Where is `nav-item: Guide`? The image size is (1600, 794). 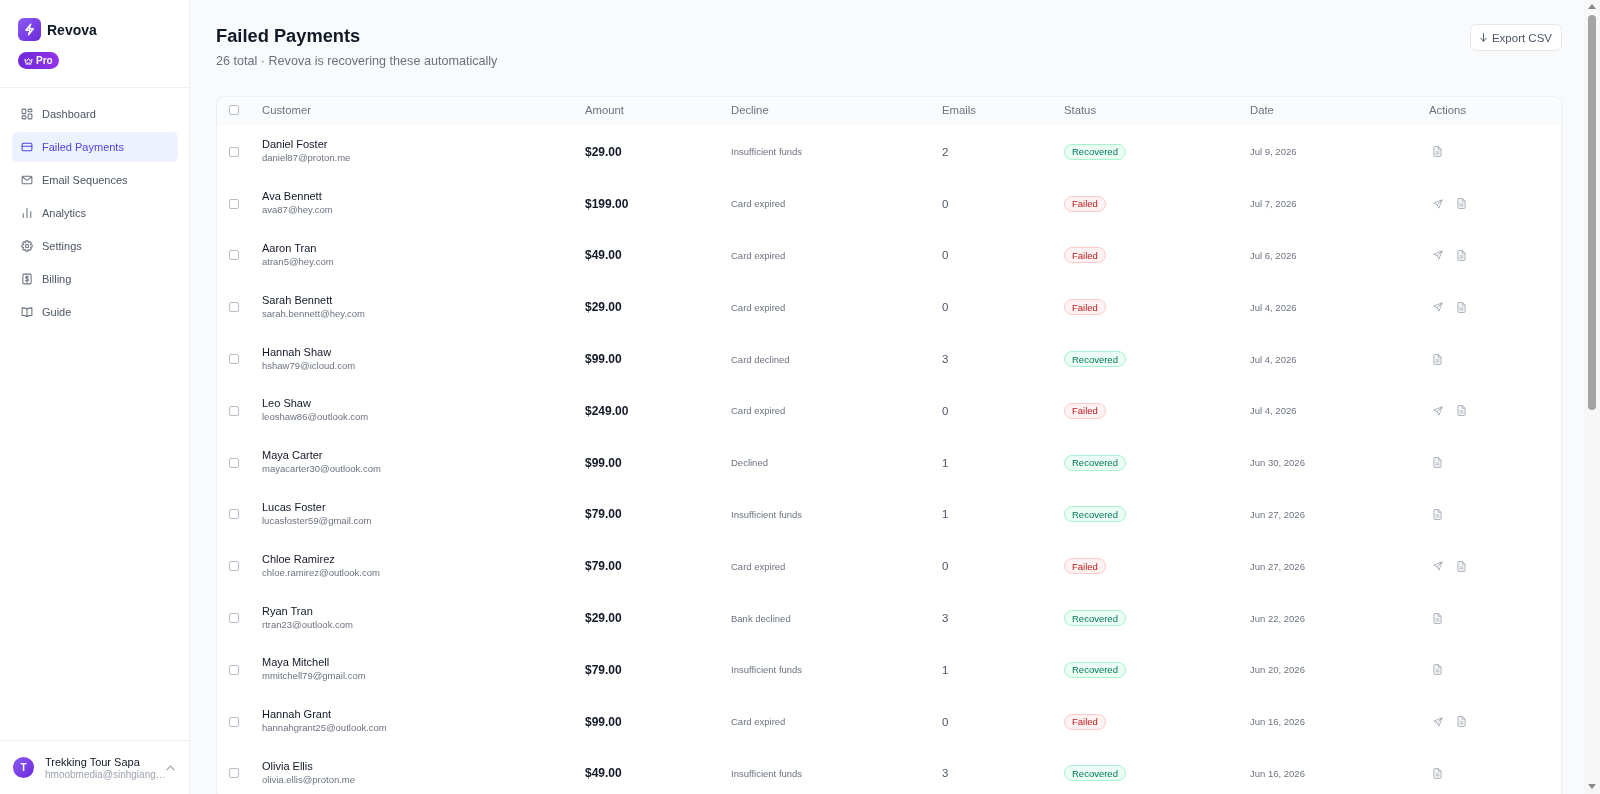 nav-item: Guide is located at coordinates (95, 312).